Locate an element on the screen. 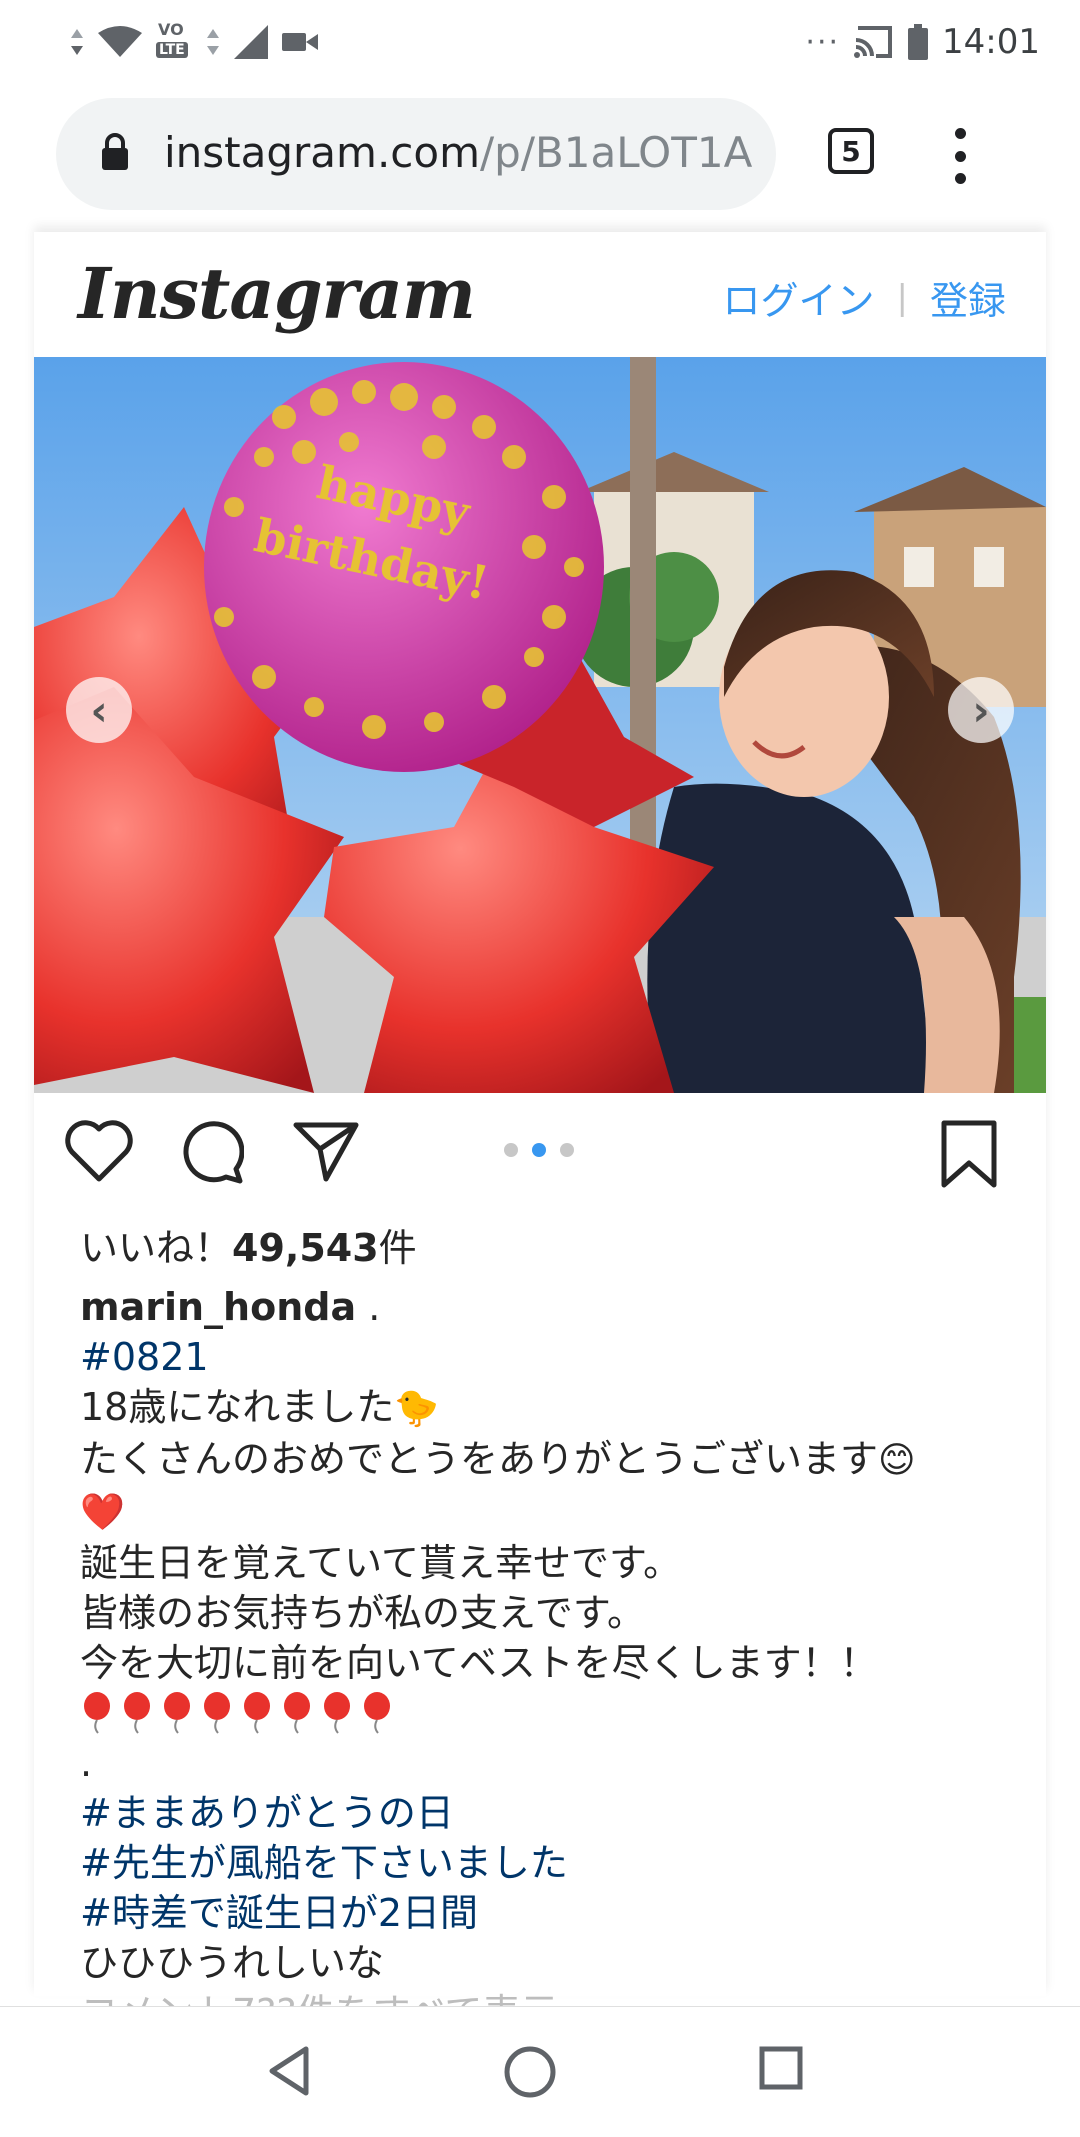 The height and width of the screenshot is (2137, 1080). carousel-prev-button: ‹ is located at coordinates (99, 710).